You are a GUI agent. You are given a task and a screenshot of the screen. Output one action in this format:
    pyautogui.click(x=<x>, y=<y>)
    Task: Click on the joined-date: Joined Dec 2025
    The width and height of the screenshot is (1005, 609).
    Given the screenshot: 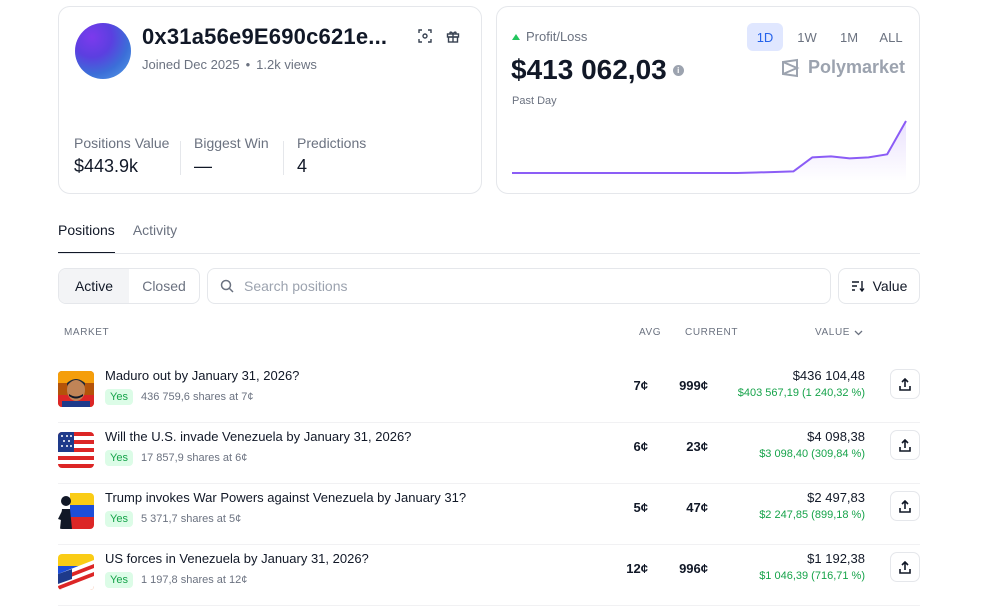 What is the action you would take?
    pyautogui.click(x=191, y=64)
    